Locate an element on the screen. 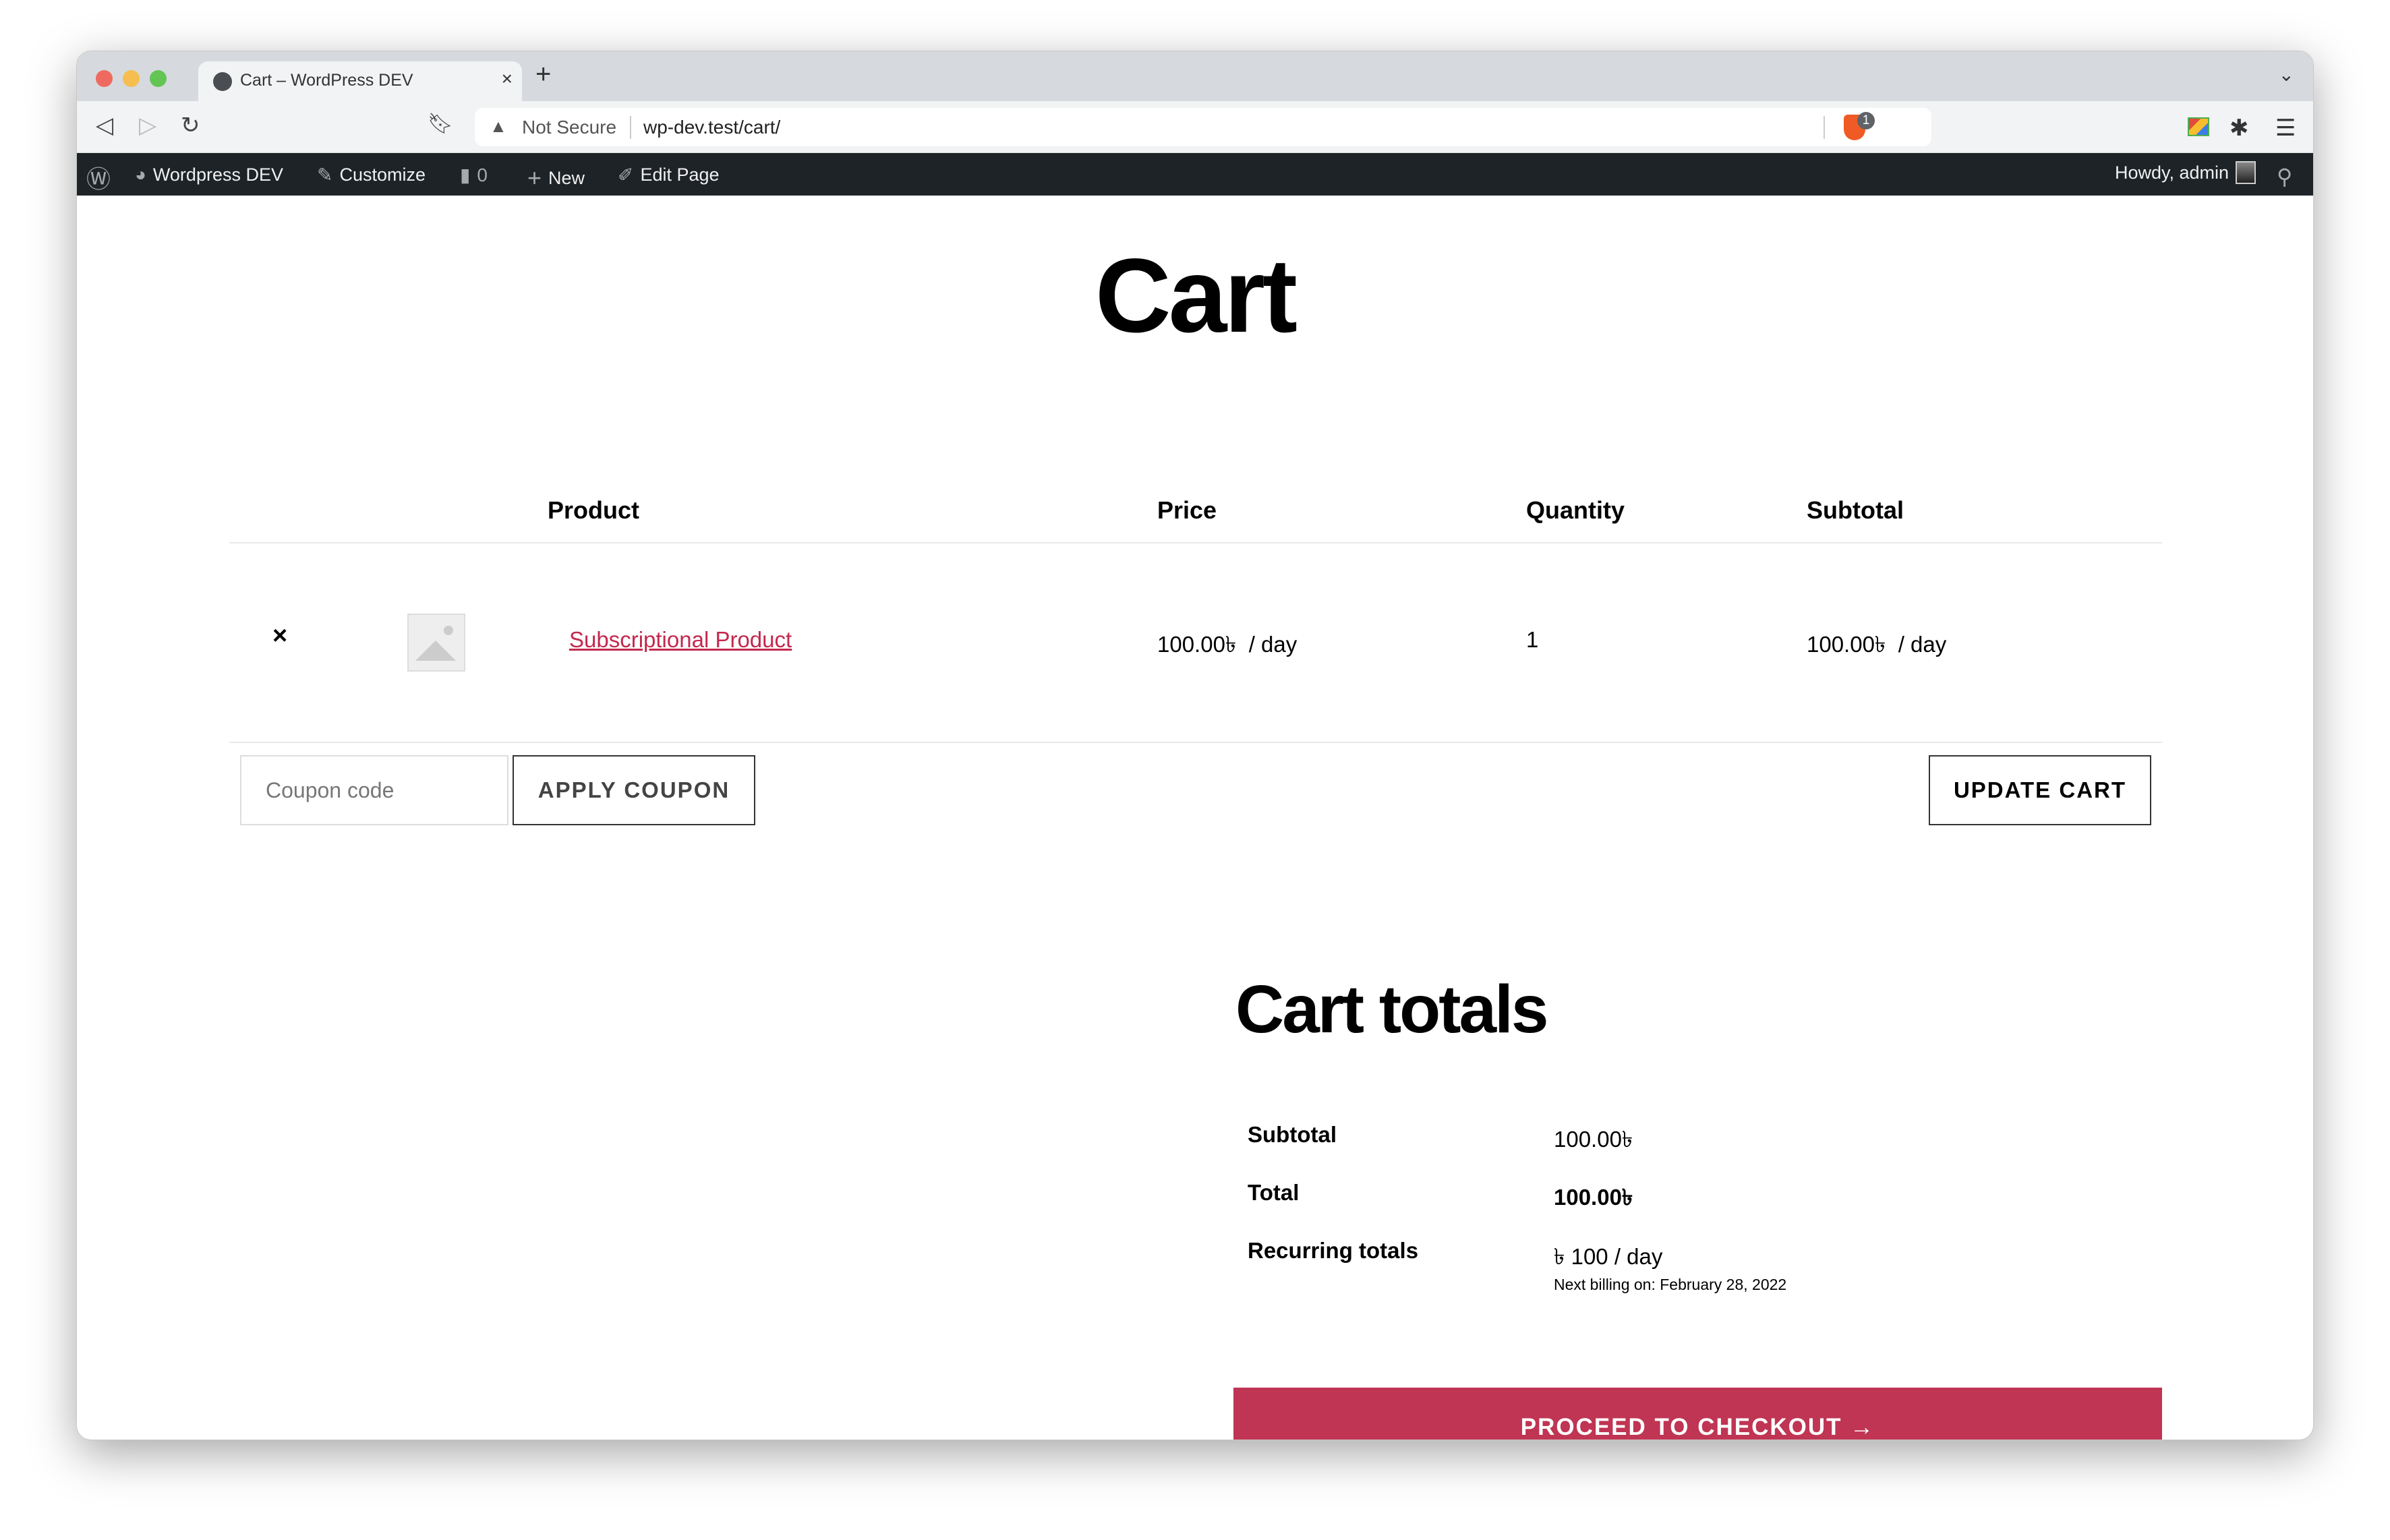  wordpress-logo-icon: Ⓦ is located at coordinates (99, 179).